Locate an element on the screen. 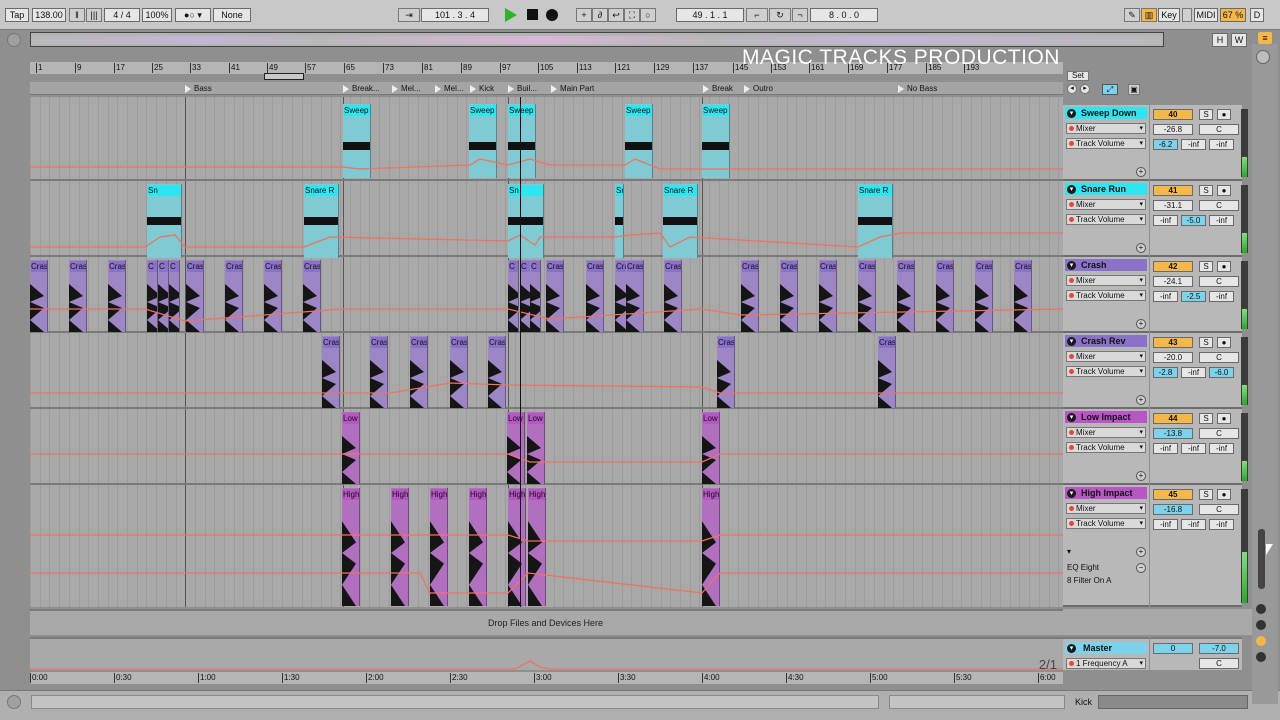  next-locator-icon: ▸ is located at coordinates (1085, 89).